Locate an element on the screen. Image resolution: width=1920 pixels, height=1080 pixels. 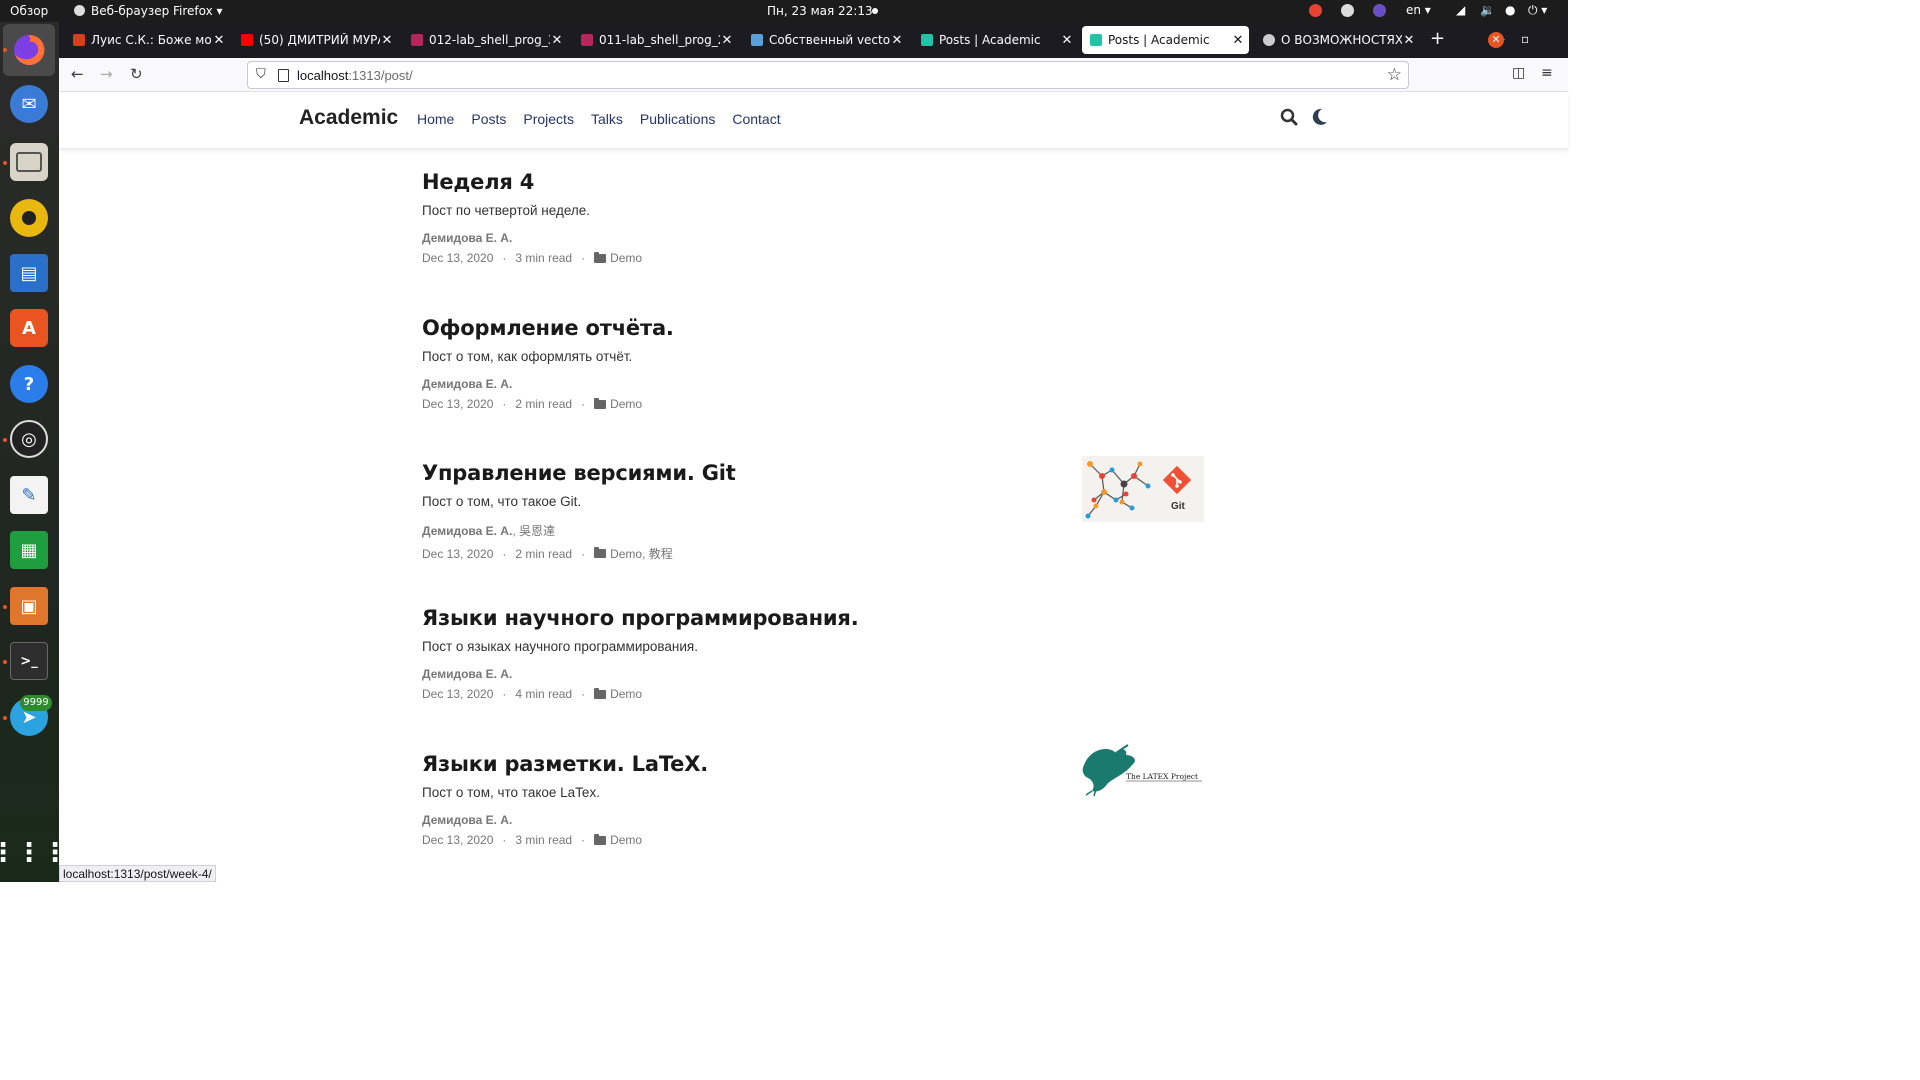
menu-talks: Talks is located at coordinates (607, 119).